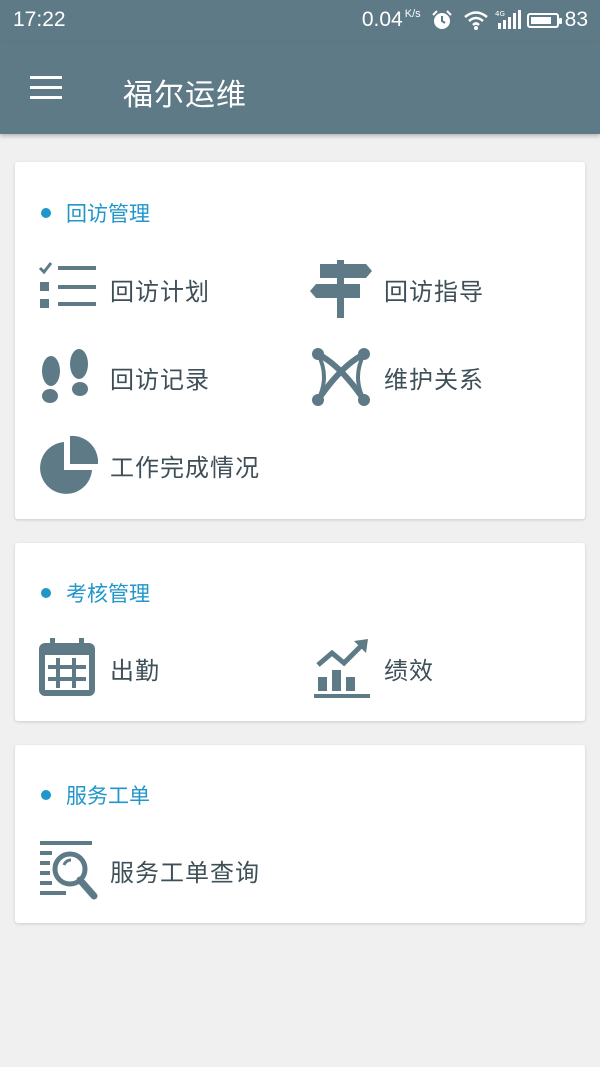  I want to click on menu-item-label: 出勤, so click(135, 670).